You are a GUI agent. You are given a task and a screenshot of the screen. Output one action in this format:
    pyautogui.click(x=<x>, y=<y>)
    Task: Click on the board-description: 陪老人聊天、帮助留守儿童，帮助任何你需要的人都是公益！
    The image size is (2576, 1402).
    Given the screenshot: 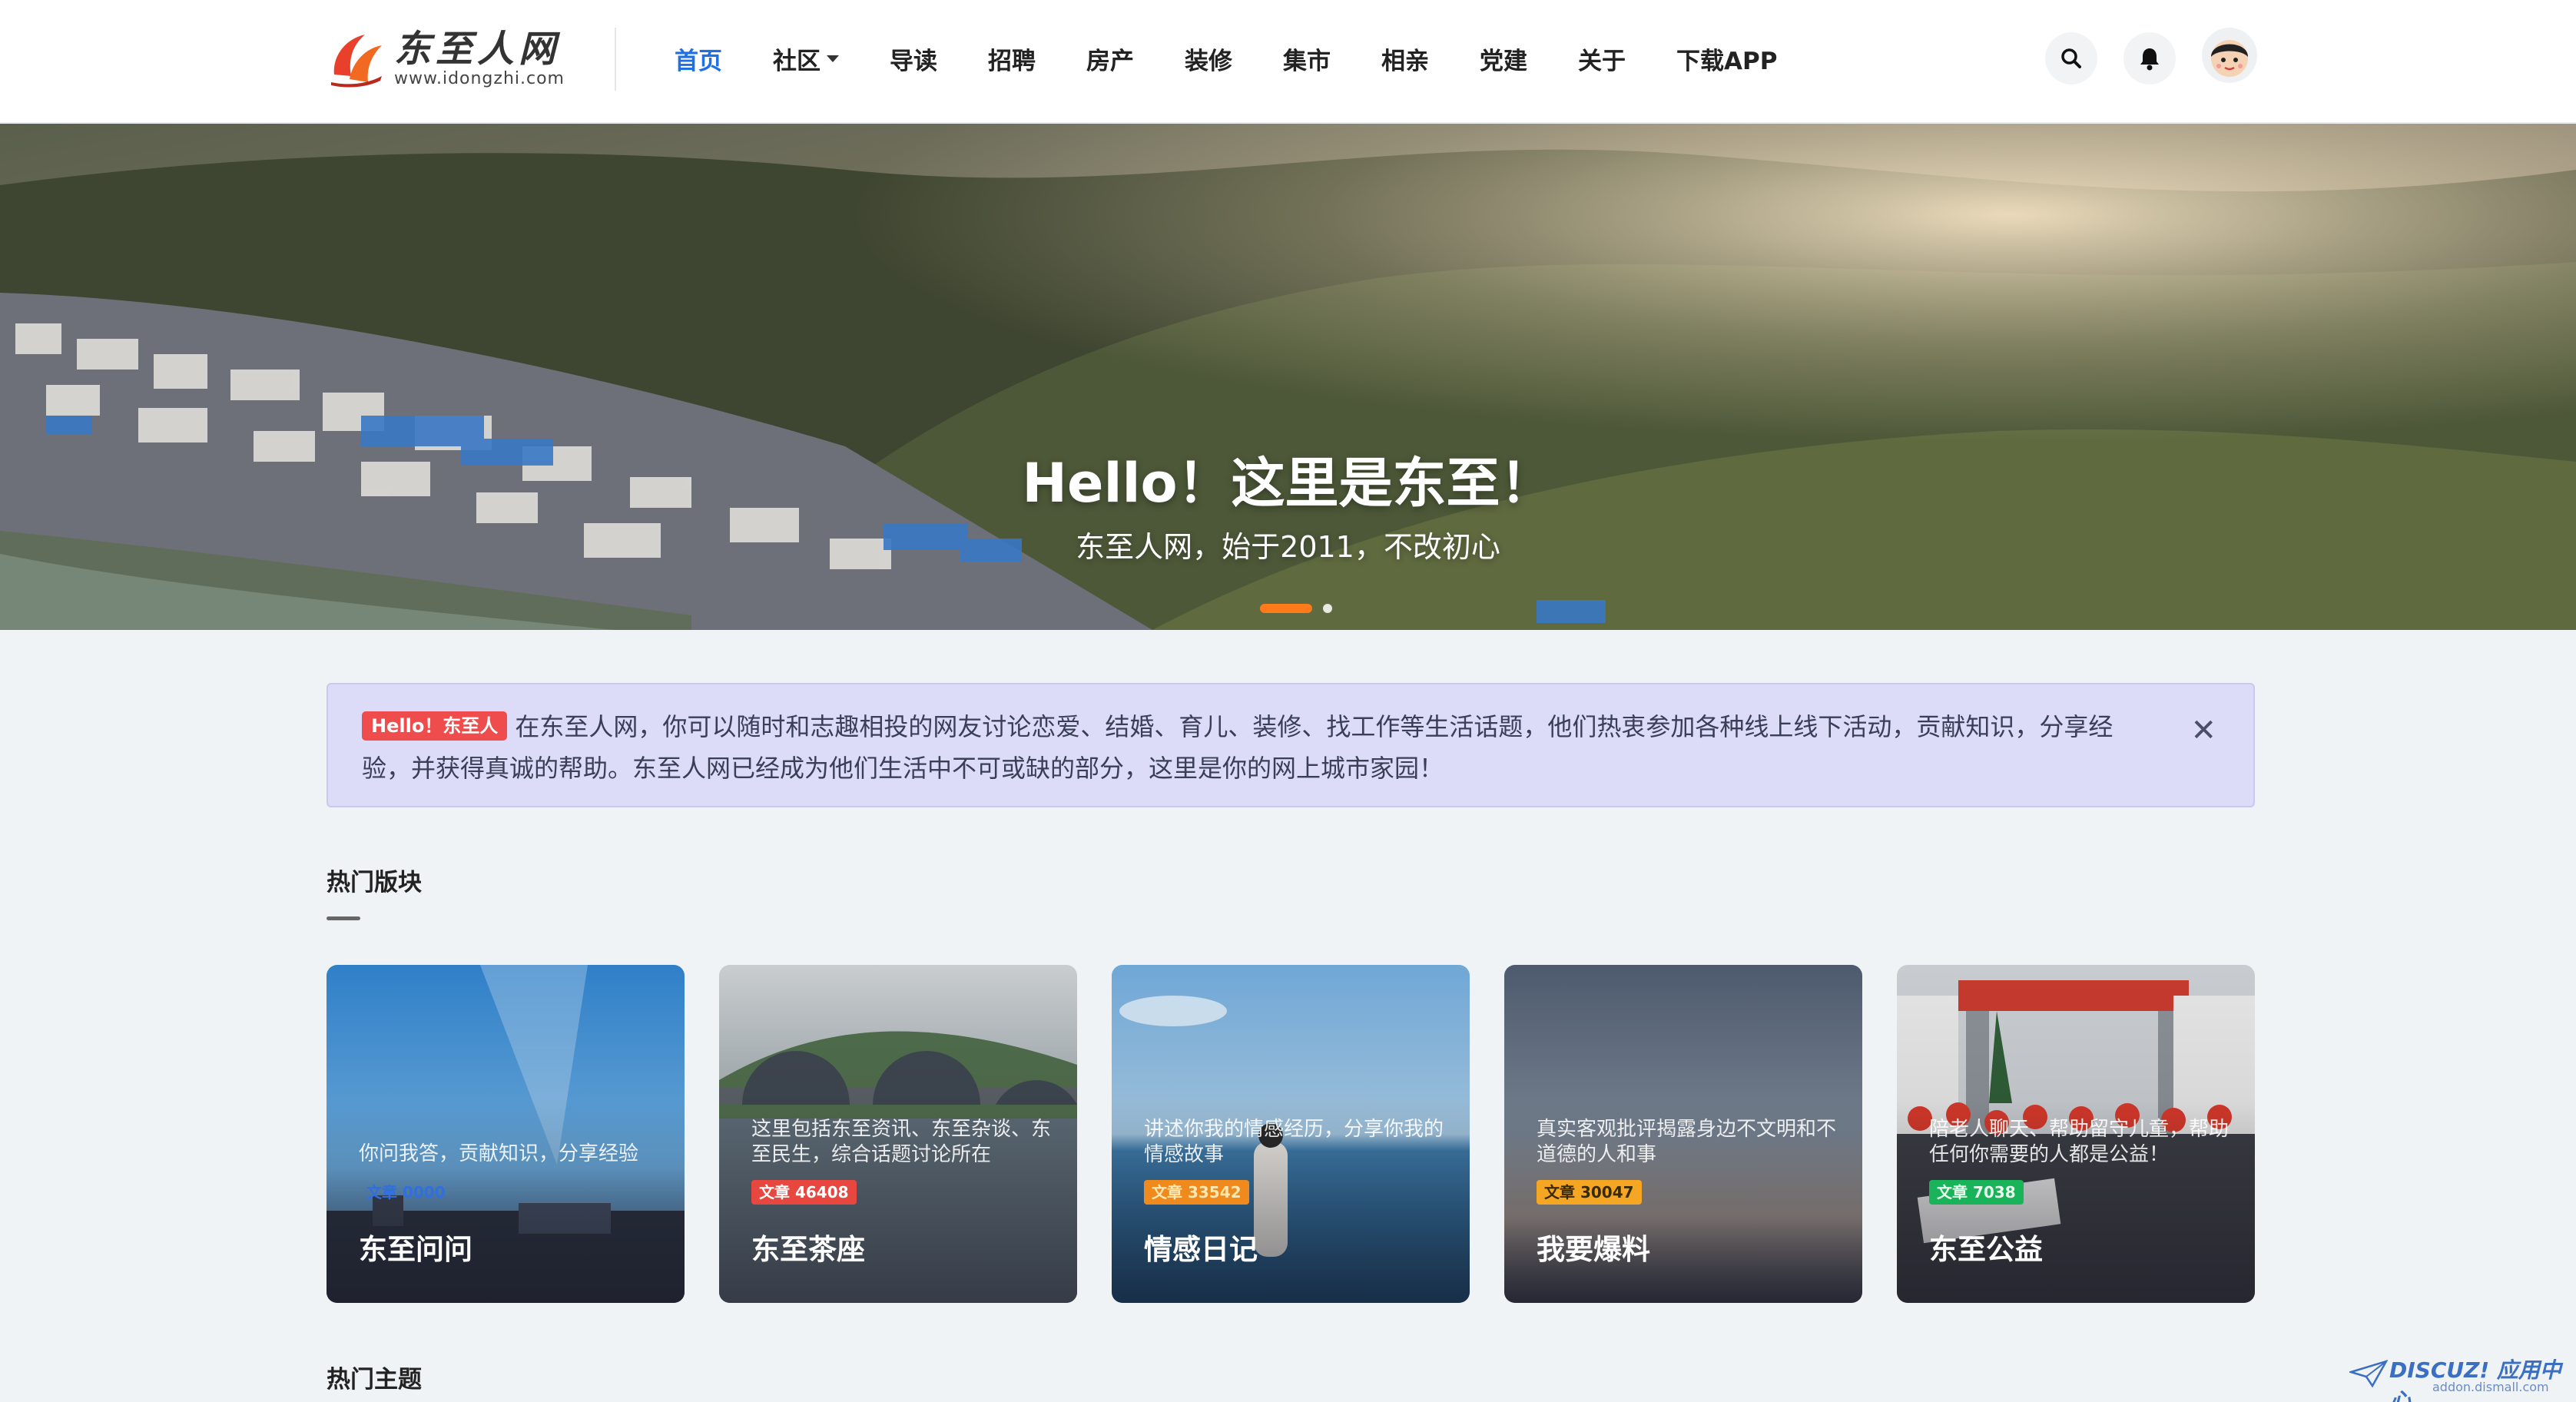 What is the action you would take?
    pyautogui.click(x=2079, y=1142)
    